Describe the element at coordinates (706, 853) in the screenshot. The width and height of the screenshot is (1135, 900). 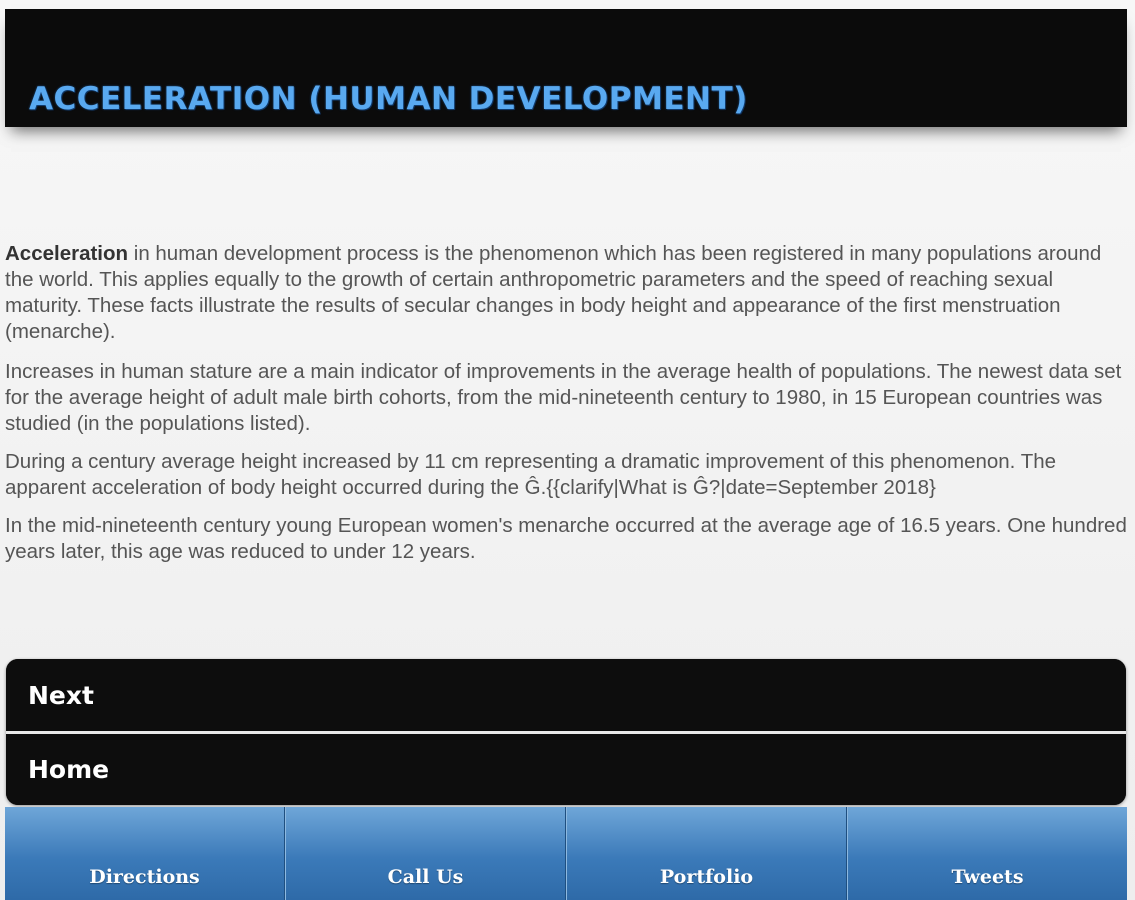
I see `portfolio-button: Portfolio` at that location.